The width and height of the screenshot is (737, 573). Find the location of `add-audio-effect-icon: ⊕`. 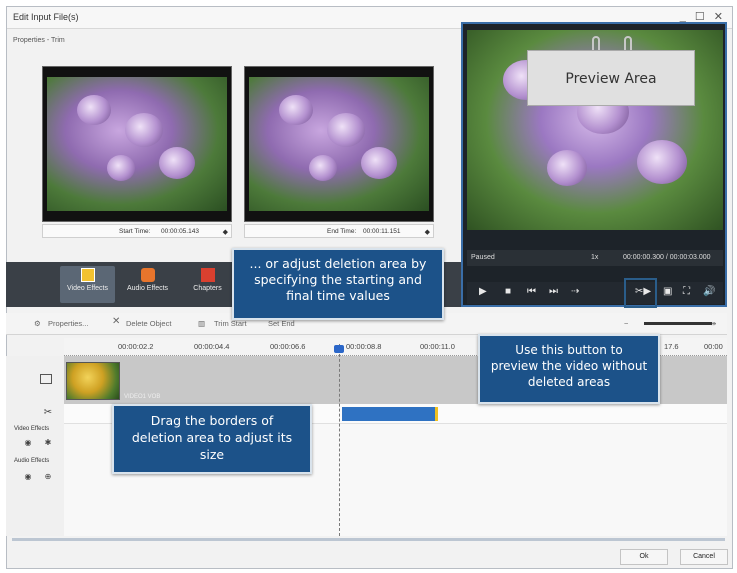

add-audio-effect-icon: ⊕ is located at coordinates (48, 478).